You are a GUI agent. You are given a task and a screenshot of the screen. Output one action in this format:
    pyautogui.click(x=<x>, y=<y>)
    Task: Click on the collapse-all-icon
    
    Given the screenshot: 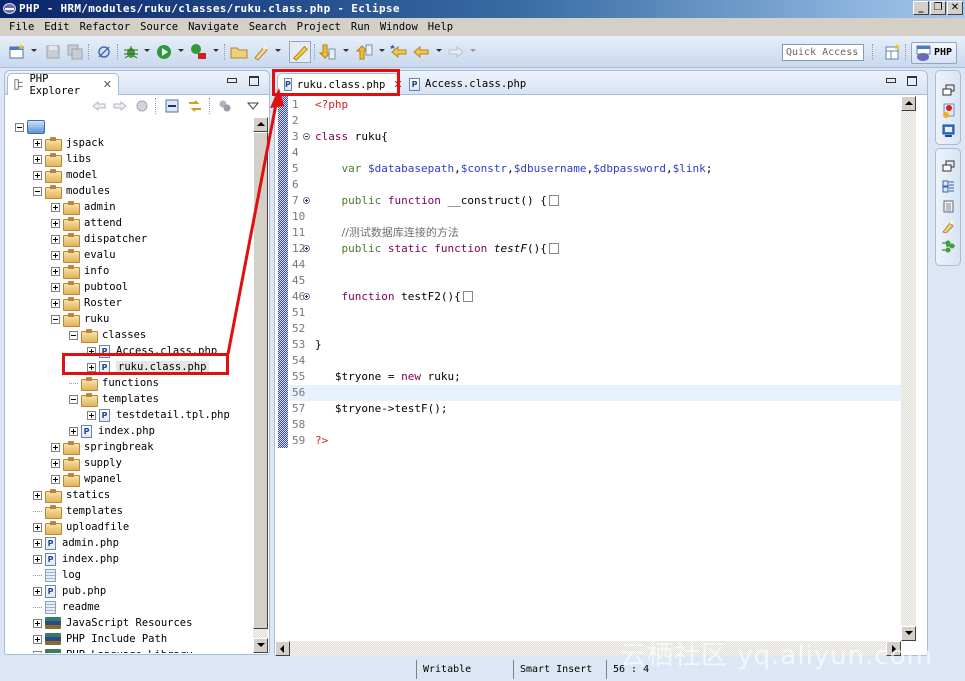 What is the action you would take?
    pyautogui.click(x=172, y=106)
    